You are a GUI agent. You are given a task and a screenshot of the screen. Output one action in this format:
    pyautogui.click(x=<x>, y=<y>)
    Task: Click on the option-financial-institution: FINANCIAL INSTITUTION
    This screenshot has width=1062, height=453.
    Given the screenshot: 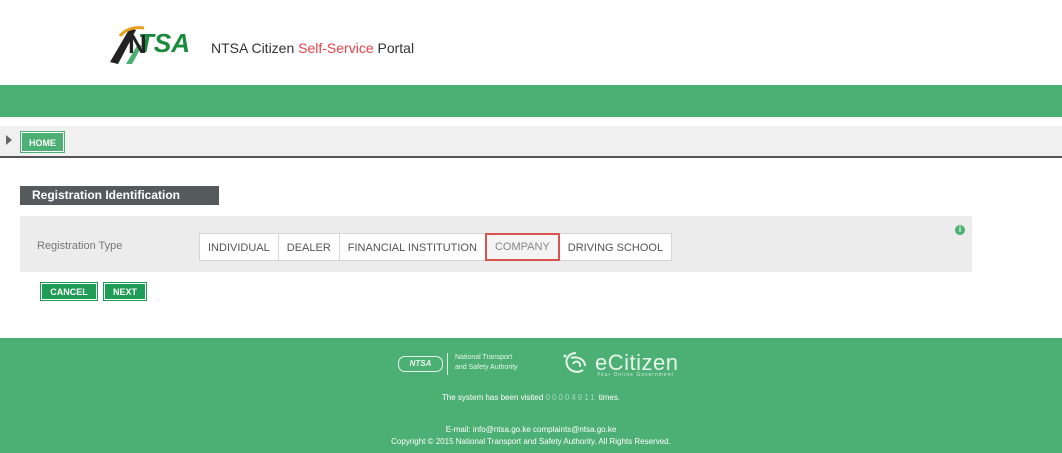 What is the action you would take?
    pyautogui.click(x=412, y=247)
    